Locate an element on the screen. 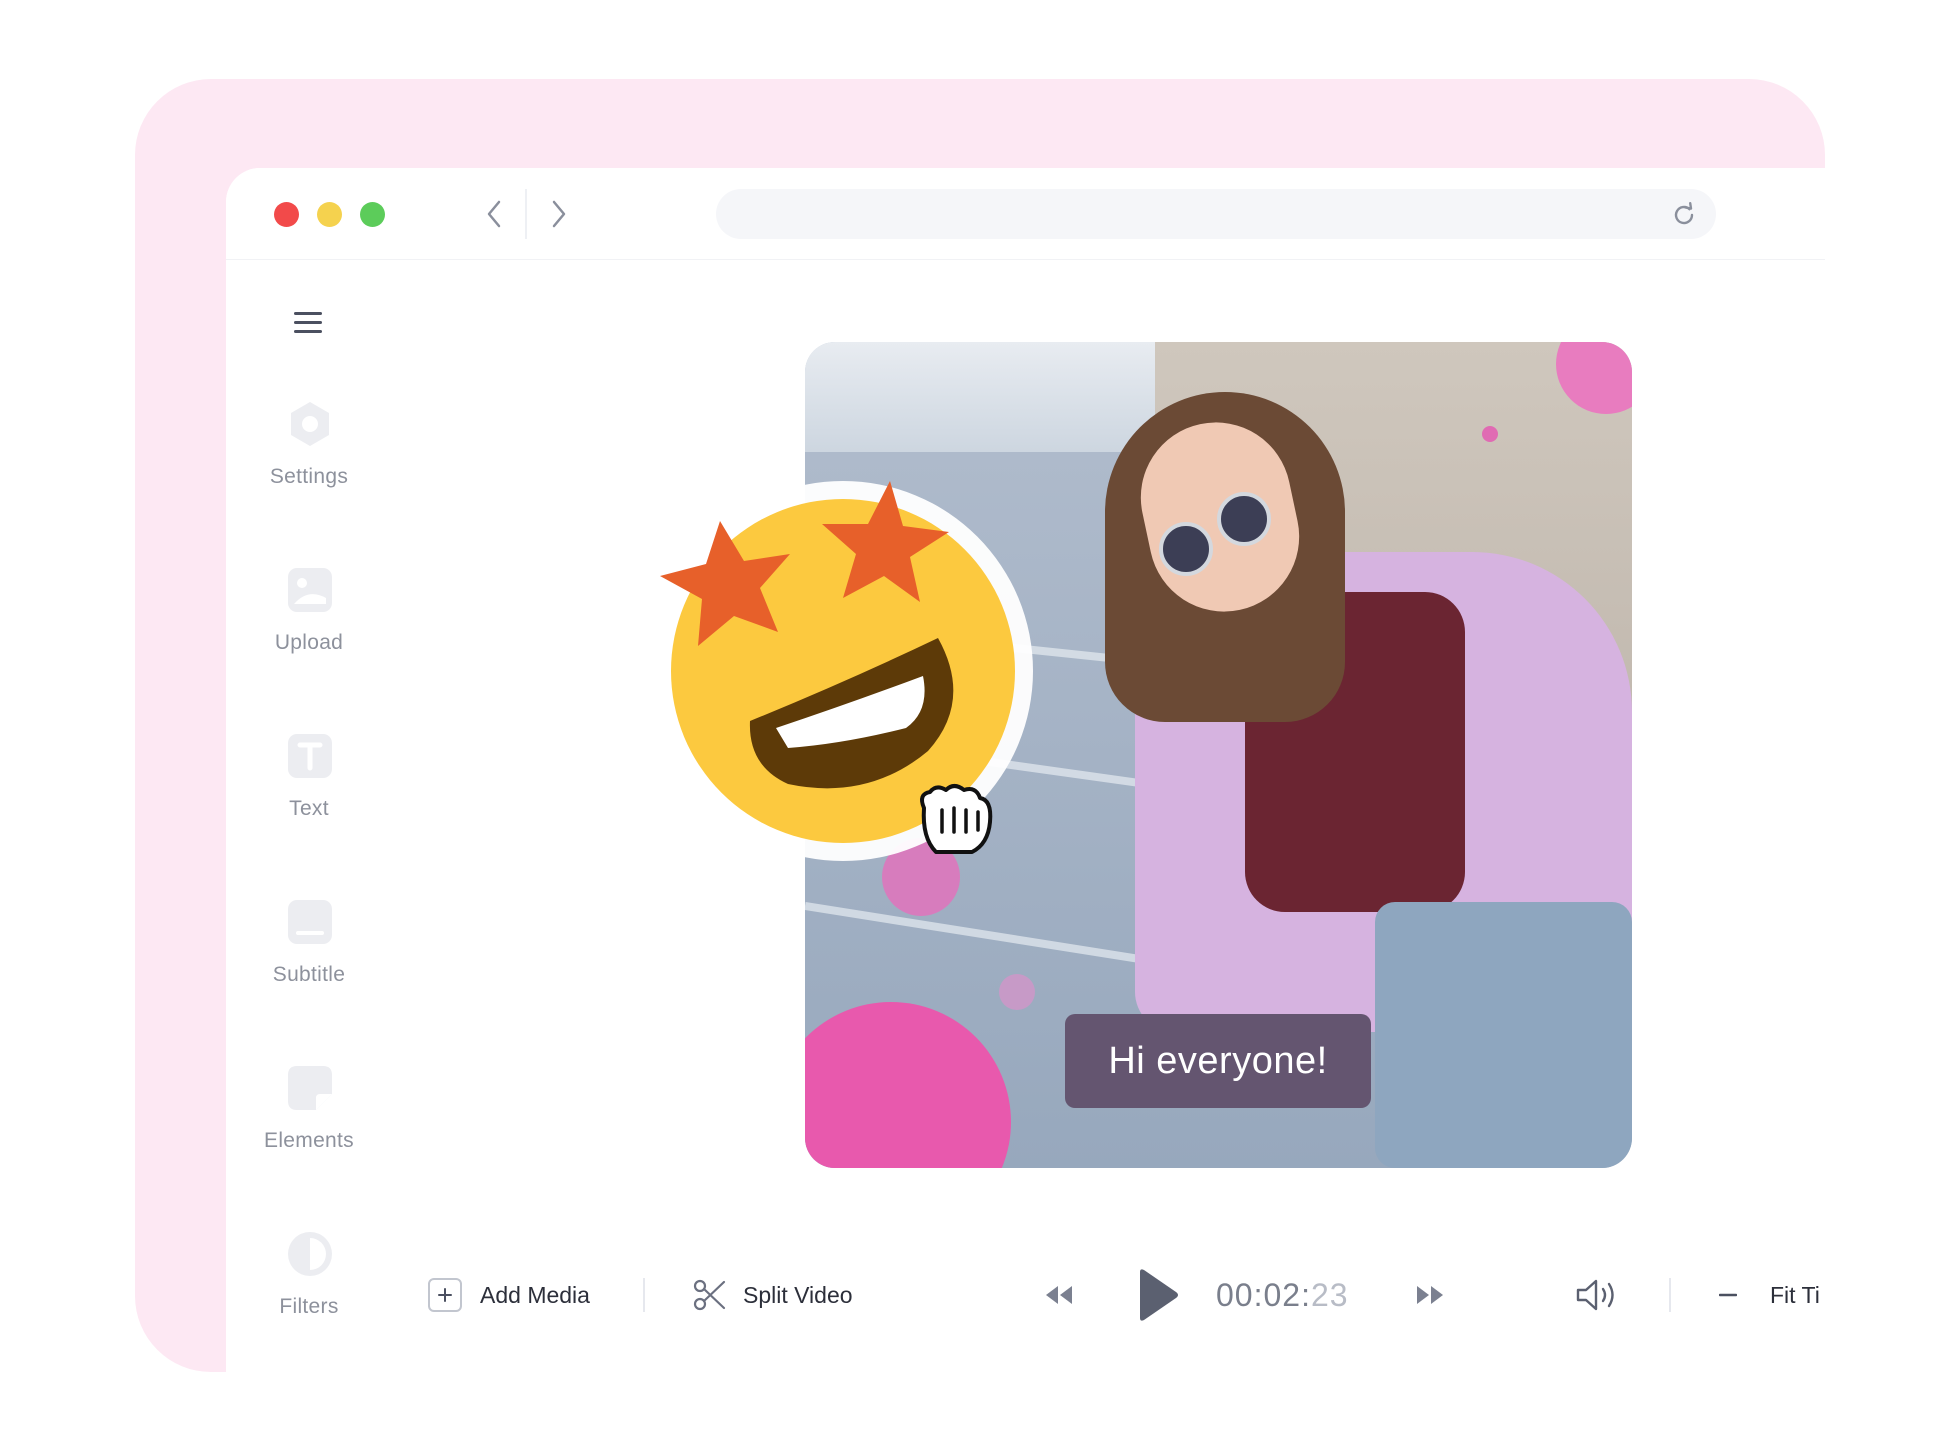 This screenshot has height=1441, width=1950. time-main: 00:02: is located at coordinates (1263, 1294).